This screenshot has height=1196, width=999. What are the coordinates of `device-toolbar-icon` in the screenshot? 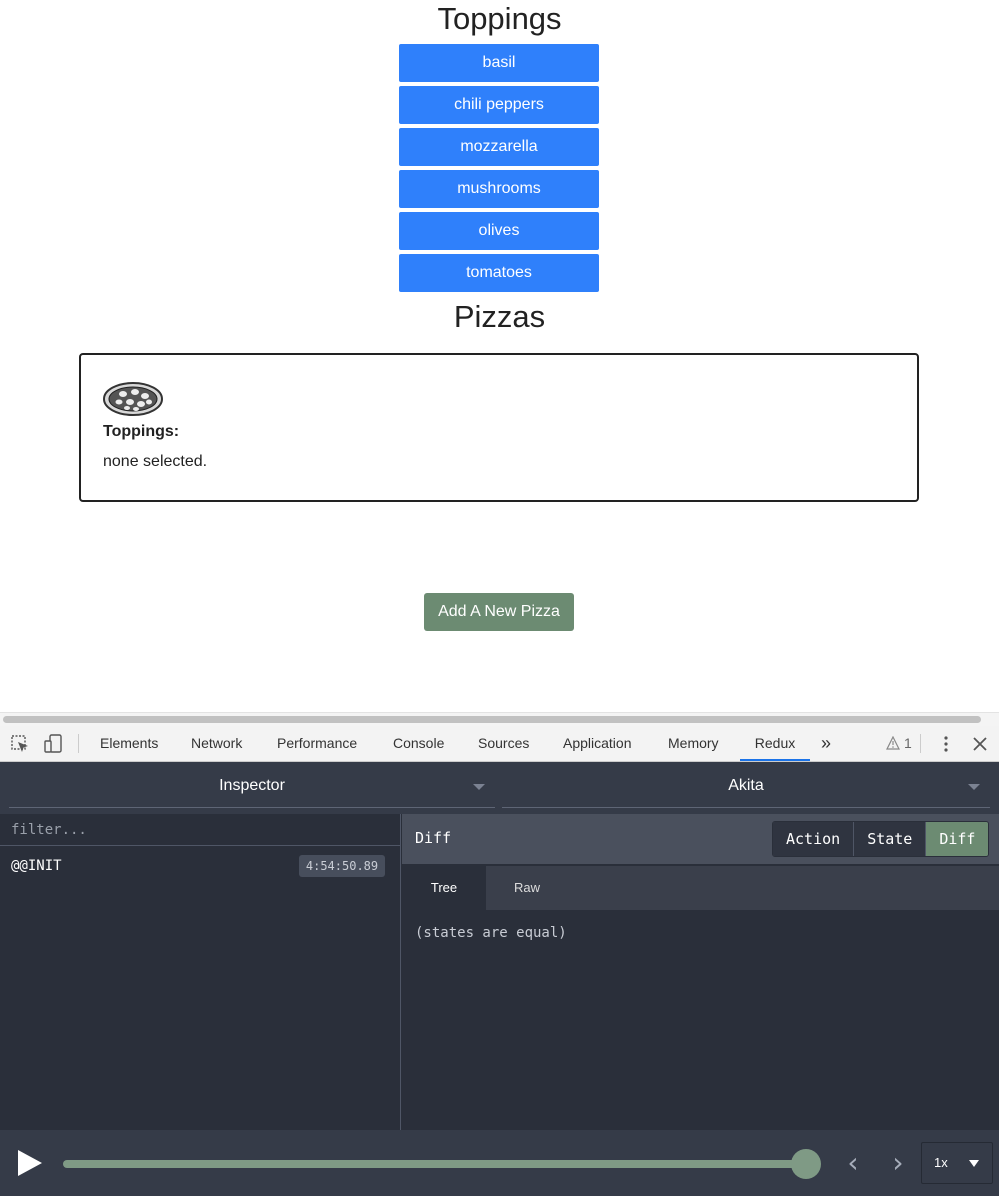 It's located at (53, 744).